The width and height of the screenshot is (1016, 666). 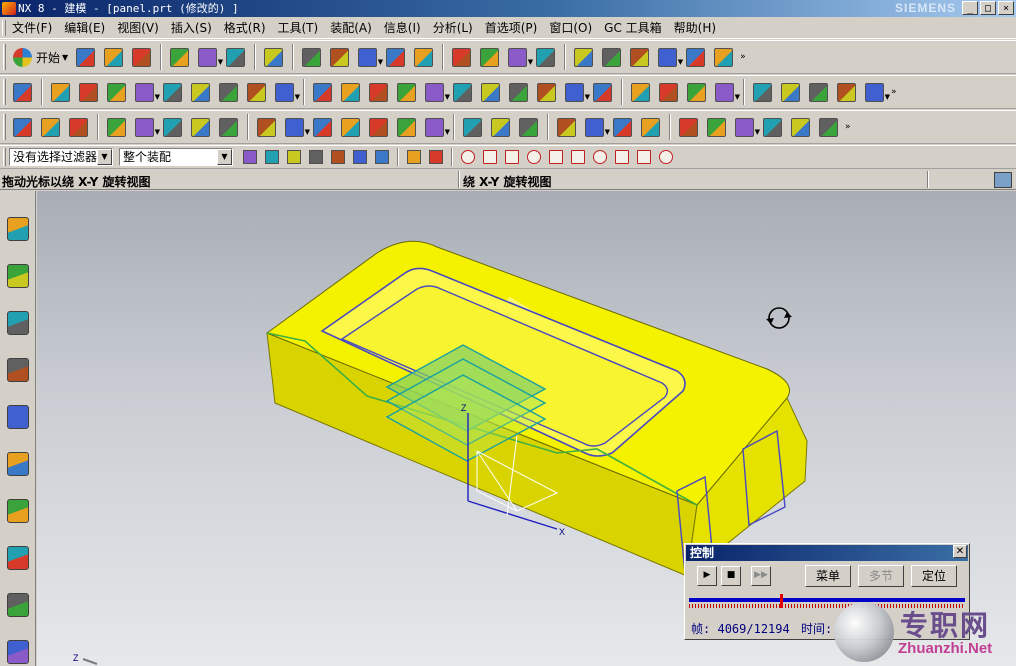 I want to click on snap-edge-button, so click(x=338, y=157).